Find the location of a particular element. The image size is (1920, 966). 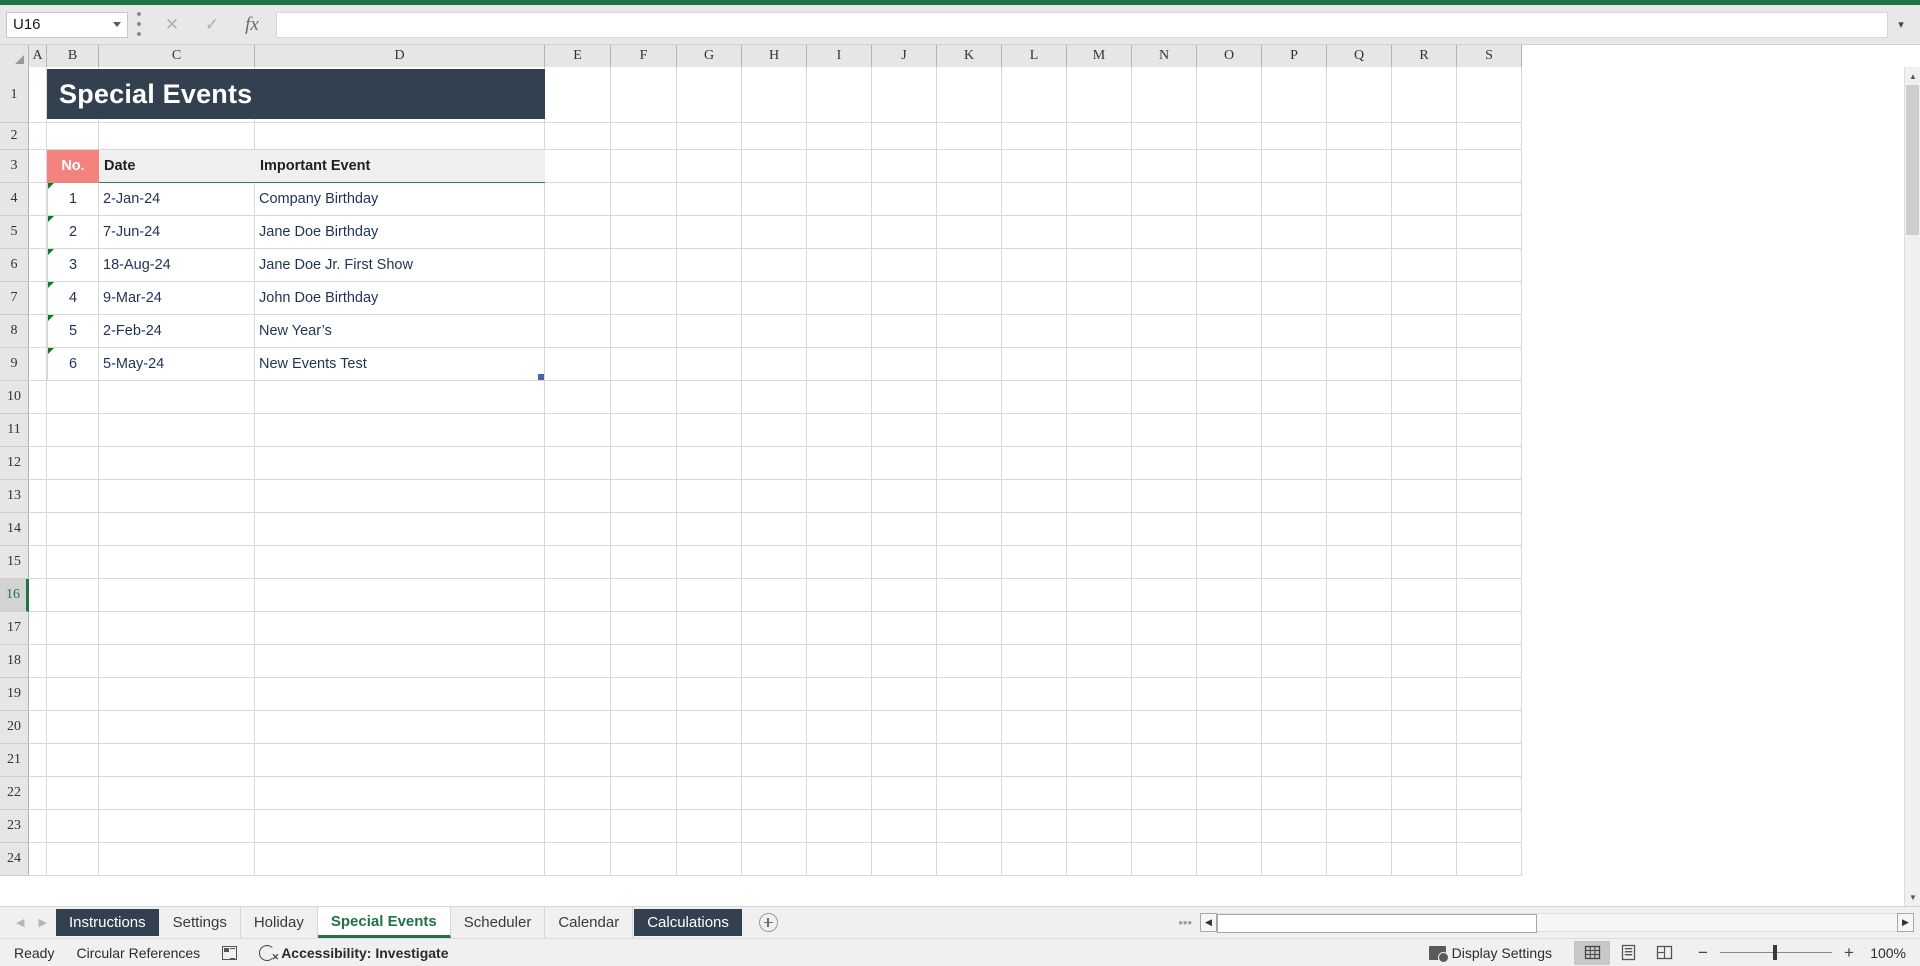

table-cell-no: 3 is located at coordinates (73, 265).